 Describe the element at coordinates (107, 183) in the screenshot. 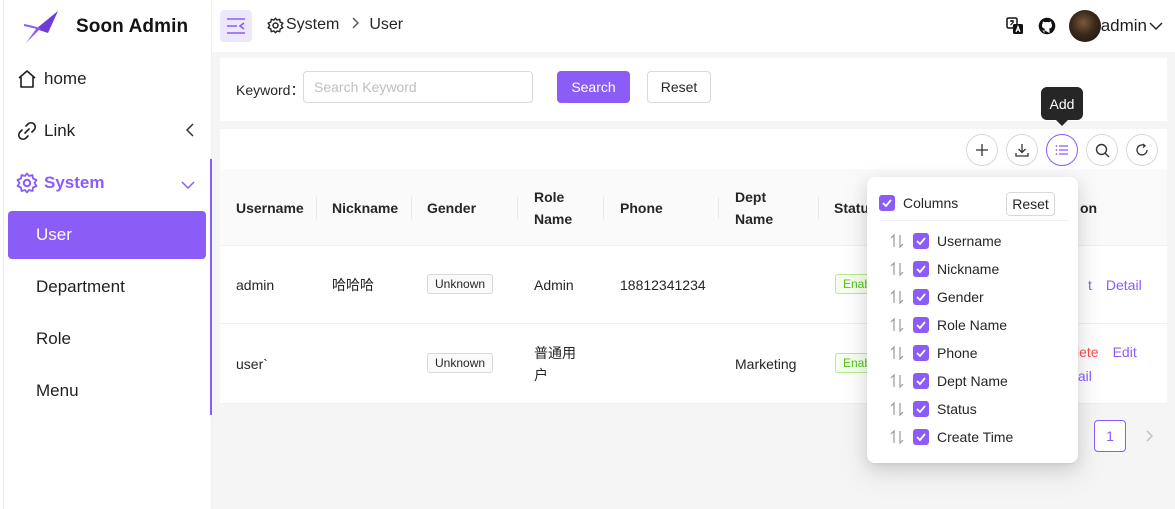

I see `sidebar-item-system: System` at that location.